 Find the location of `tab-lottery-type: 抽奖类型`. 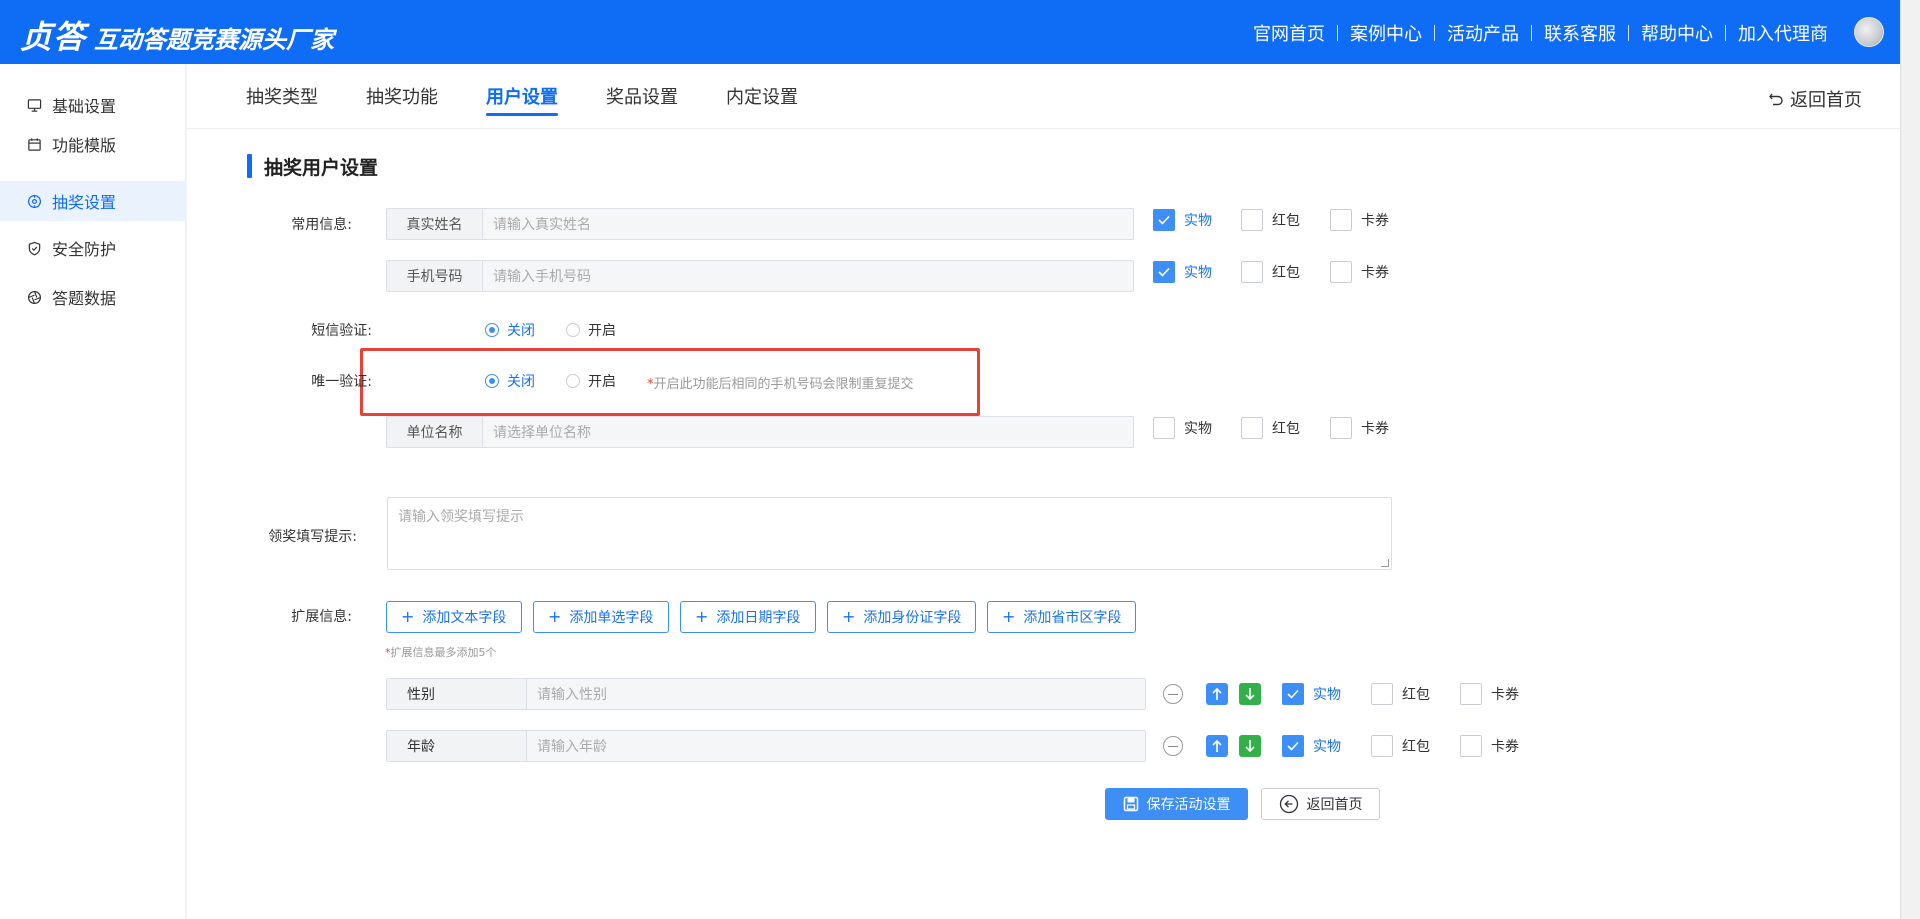

tab-lottery-type: 抽奖类型 is located at coordinates (282, 96).